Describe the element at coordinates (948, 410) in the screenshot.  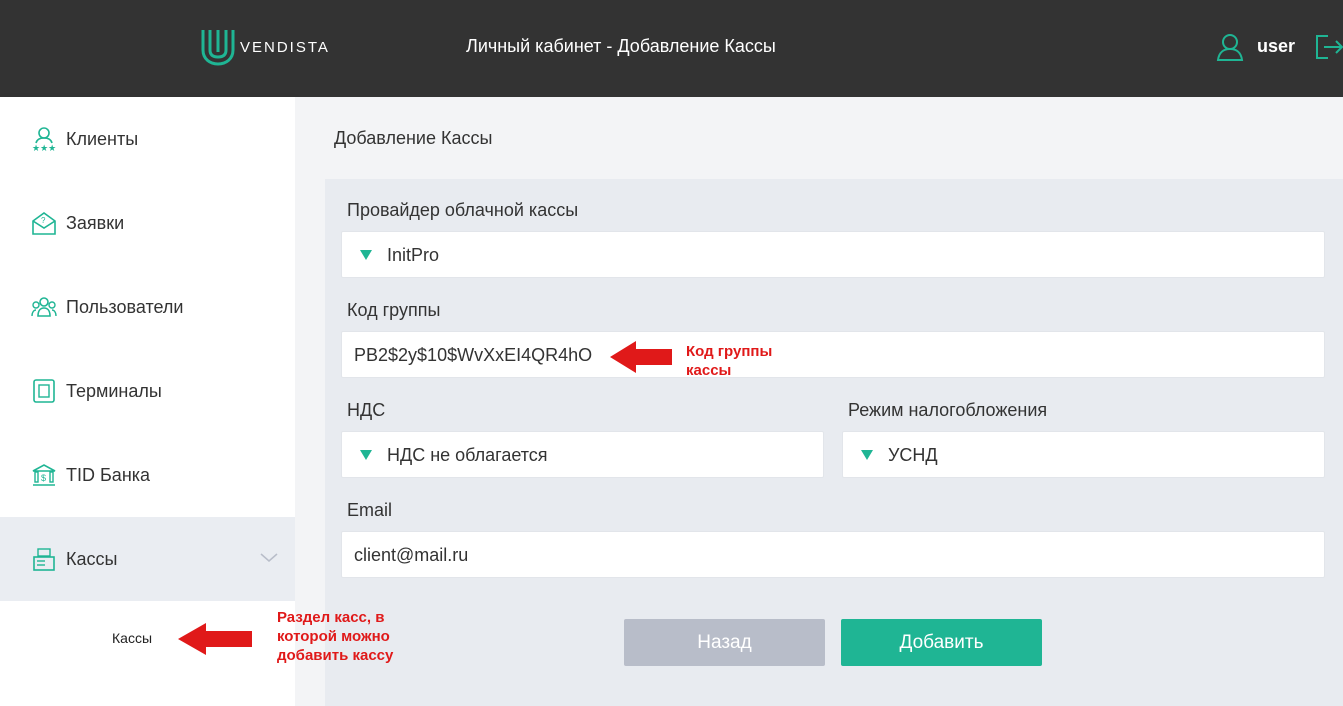
I see `tax-regime-label: Режим налогобложения` at that location.